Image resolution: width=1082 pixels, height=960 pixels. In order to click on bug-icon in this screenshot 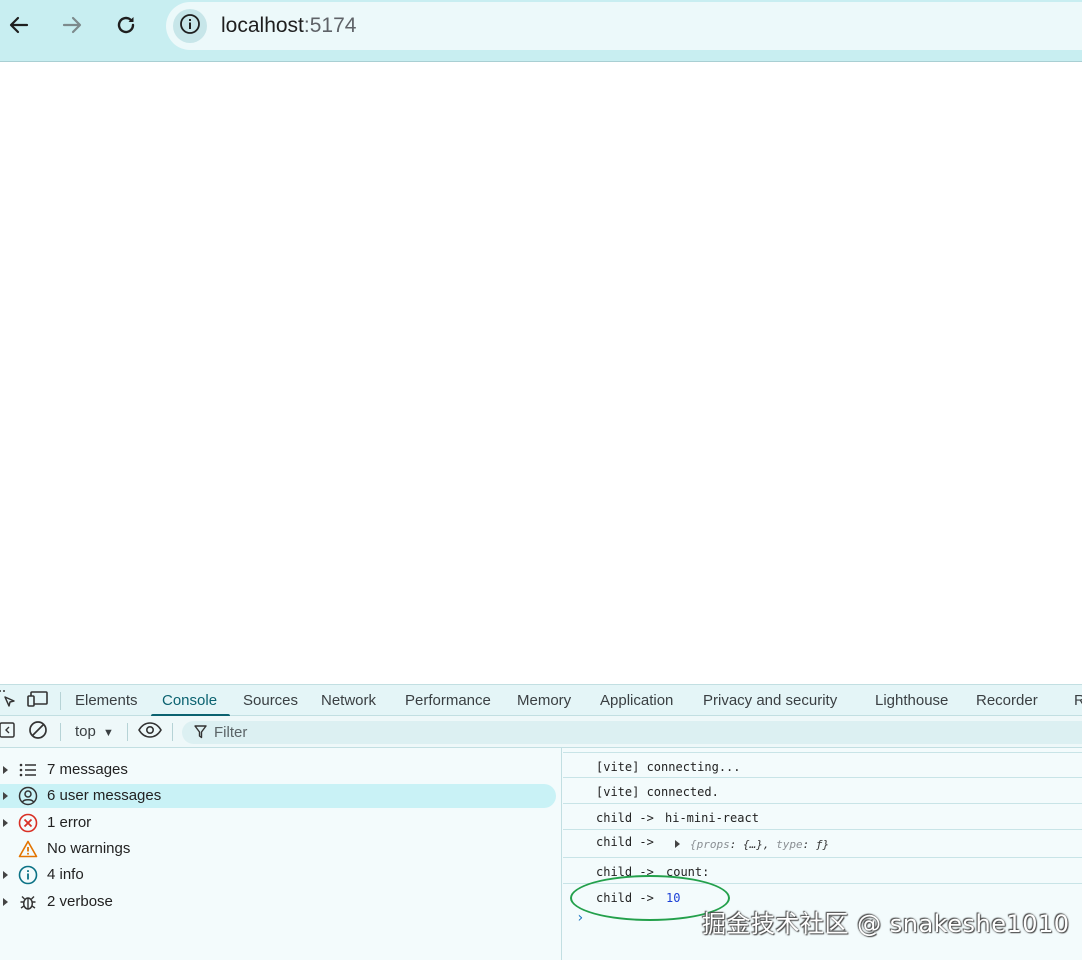, I will do `click(28, 902)`.